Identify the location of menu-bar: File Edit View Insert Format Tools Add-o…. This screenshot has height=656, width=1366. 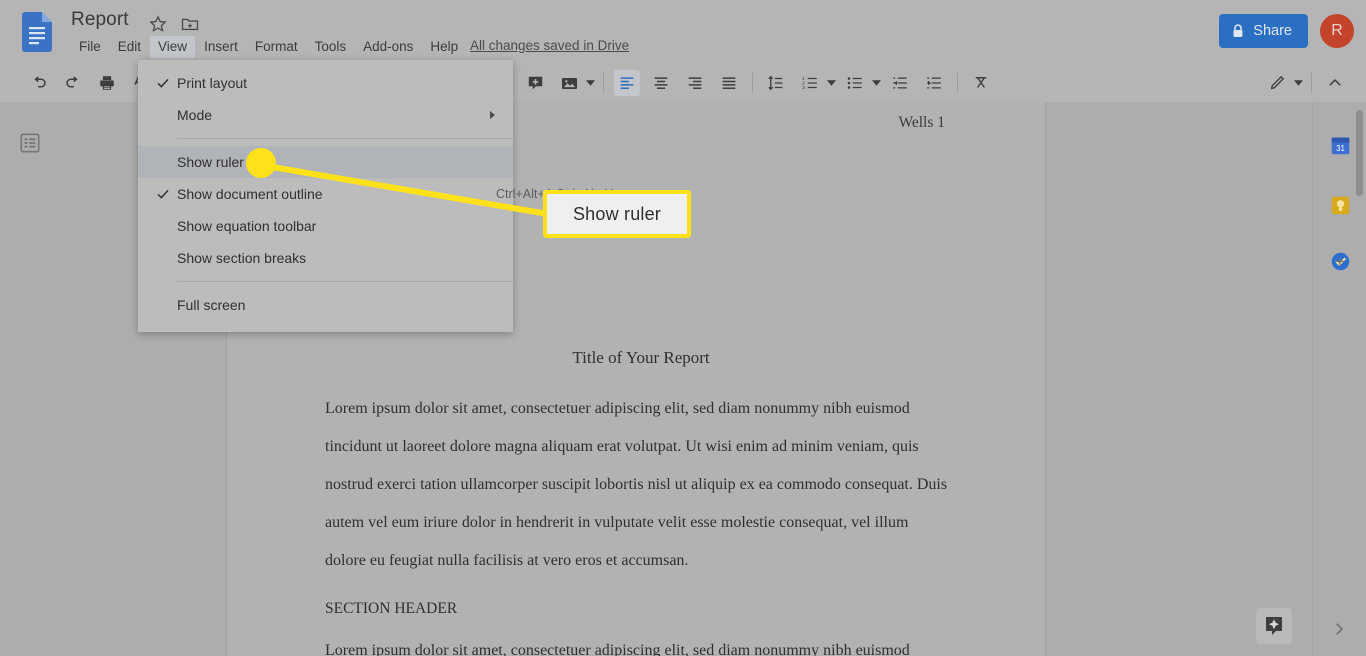
(269, 47).